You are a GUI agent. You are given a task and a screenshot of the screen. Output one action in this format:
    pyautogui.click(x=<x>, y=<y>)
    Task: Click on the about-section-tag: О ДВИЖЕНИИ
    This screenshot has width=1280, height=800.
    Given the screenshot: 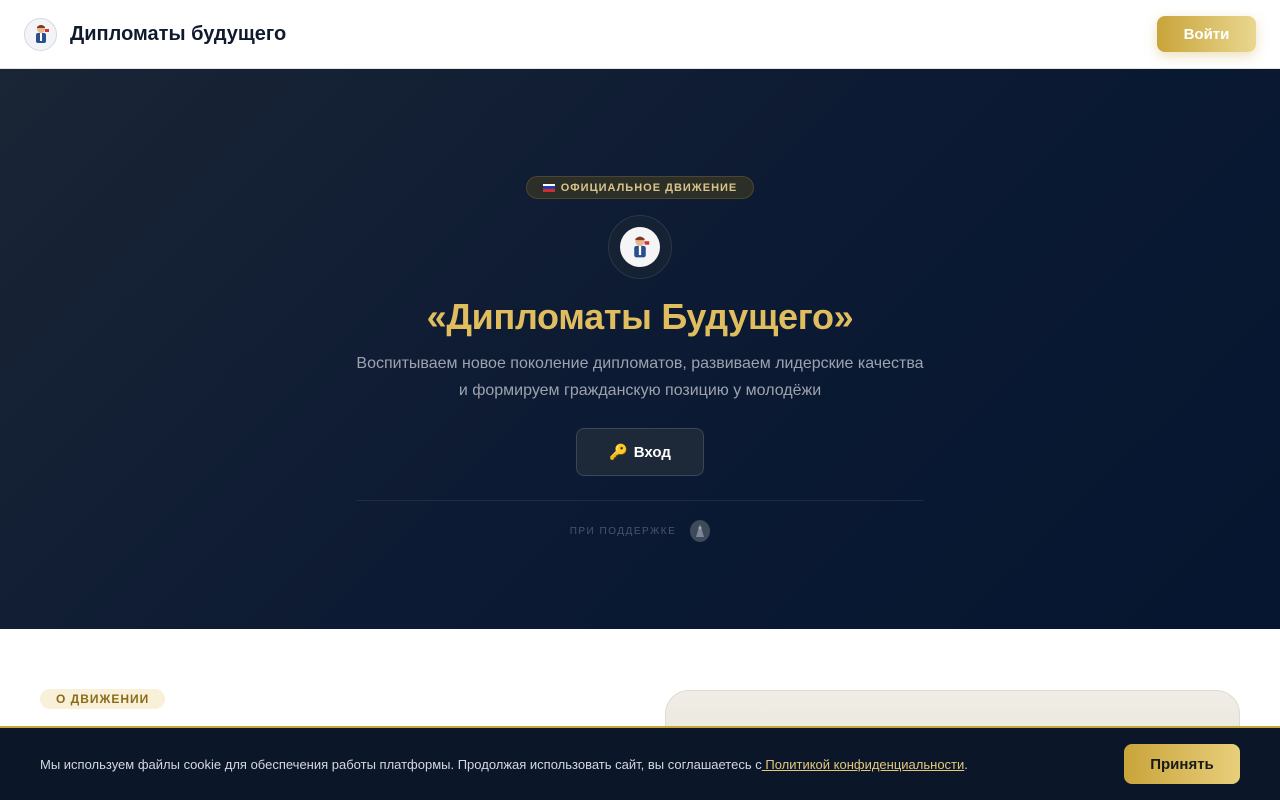 What is the action you would take?
    pyautogui.click(x=103, y=699)
    